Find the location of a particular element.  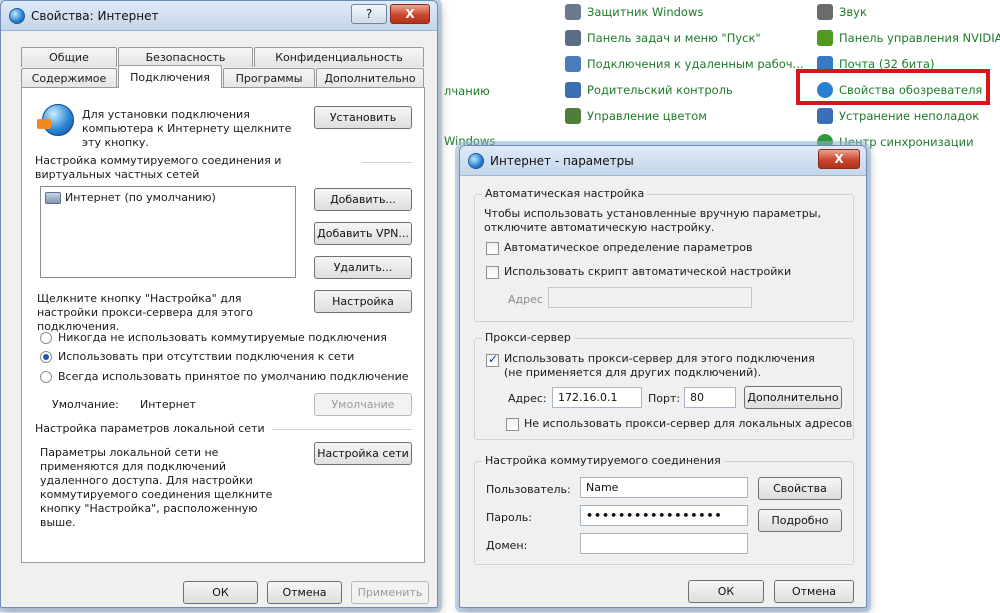

auto-script-checkbox is located at coordinates (492, 272).